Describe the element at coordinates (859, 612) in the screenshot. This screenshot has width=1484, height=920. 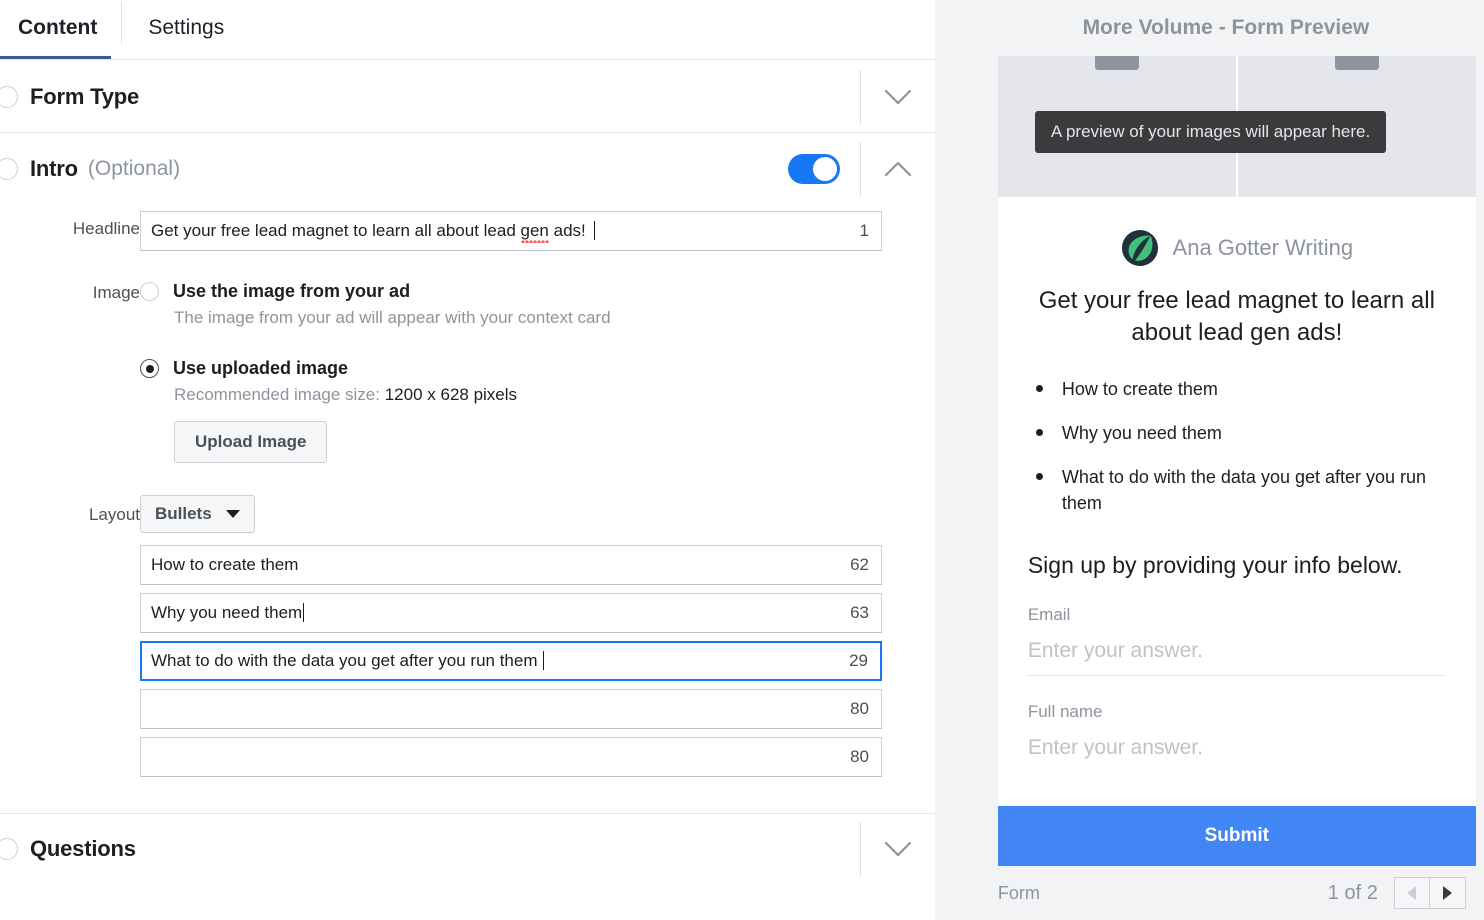
I see `bullet-input-2-count: 63` at that location.